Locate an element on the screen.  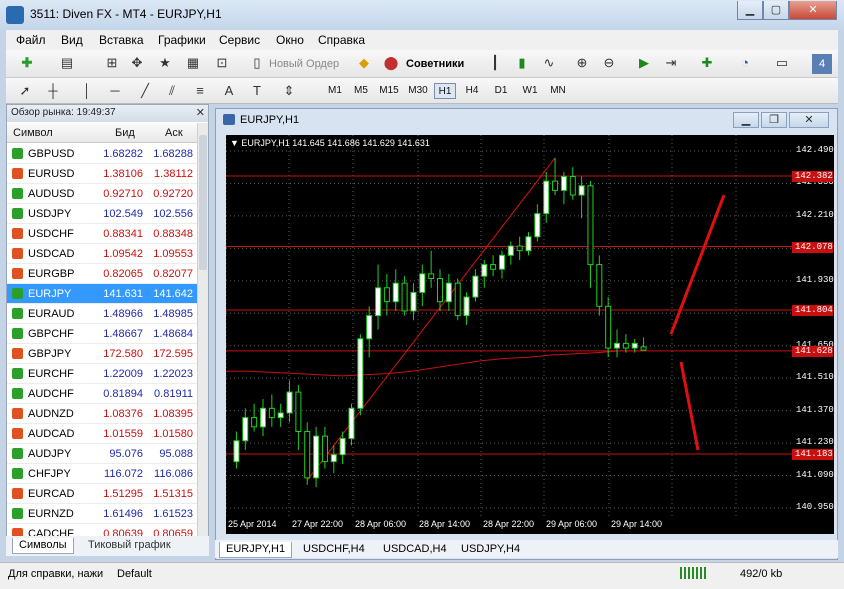
bar-chart-icon: ┃ is located at coordinates (495, 63).